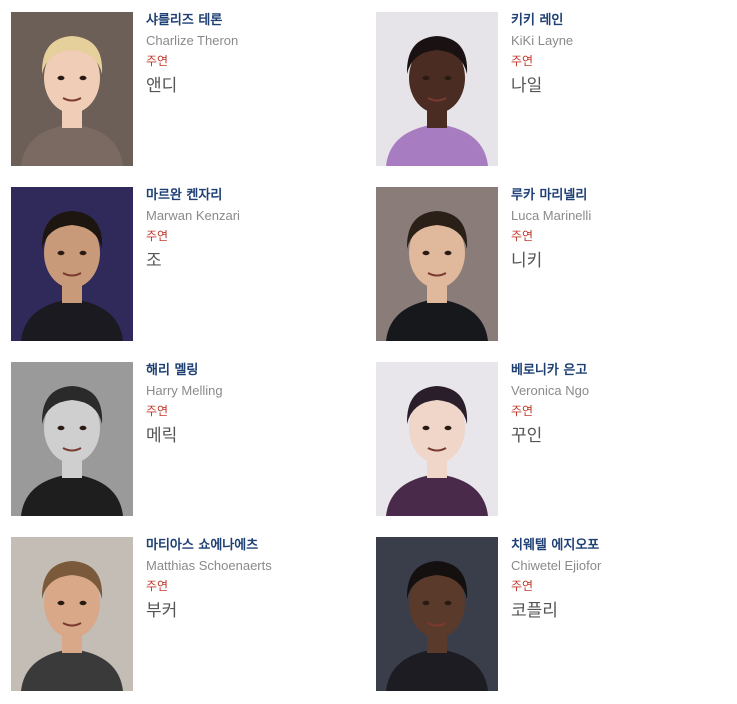  Describe the element at coordinates (601, 54) in the screenshot. I see `actor-info: 키키 레인 KiKi Layne 주연 나일` at that location.